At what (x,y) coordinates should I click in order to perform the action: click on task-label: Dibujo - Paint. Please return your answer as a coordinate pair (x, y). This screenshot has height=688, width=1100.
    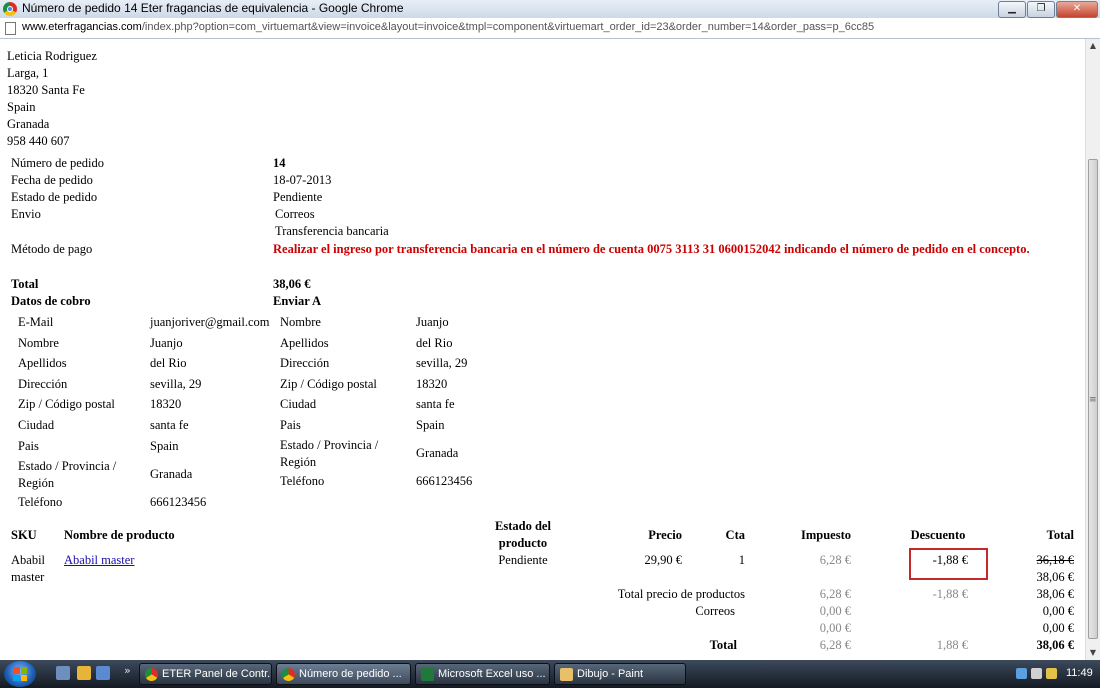
    Looking at the image, I should click on (610, 674).